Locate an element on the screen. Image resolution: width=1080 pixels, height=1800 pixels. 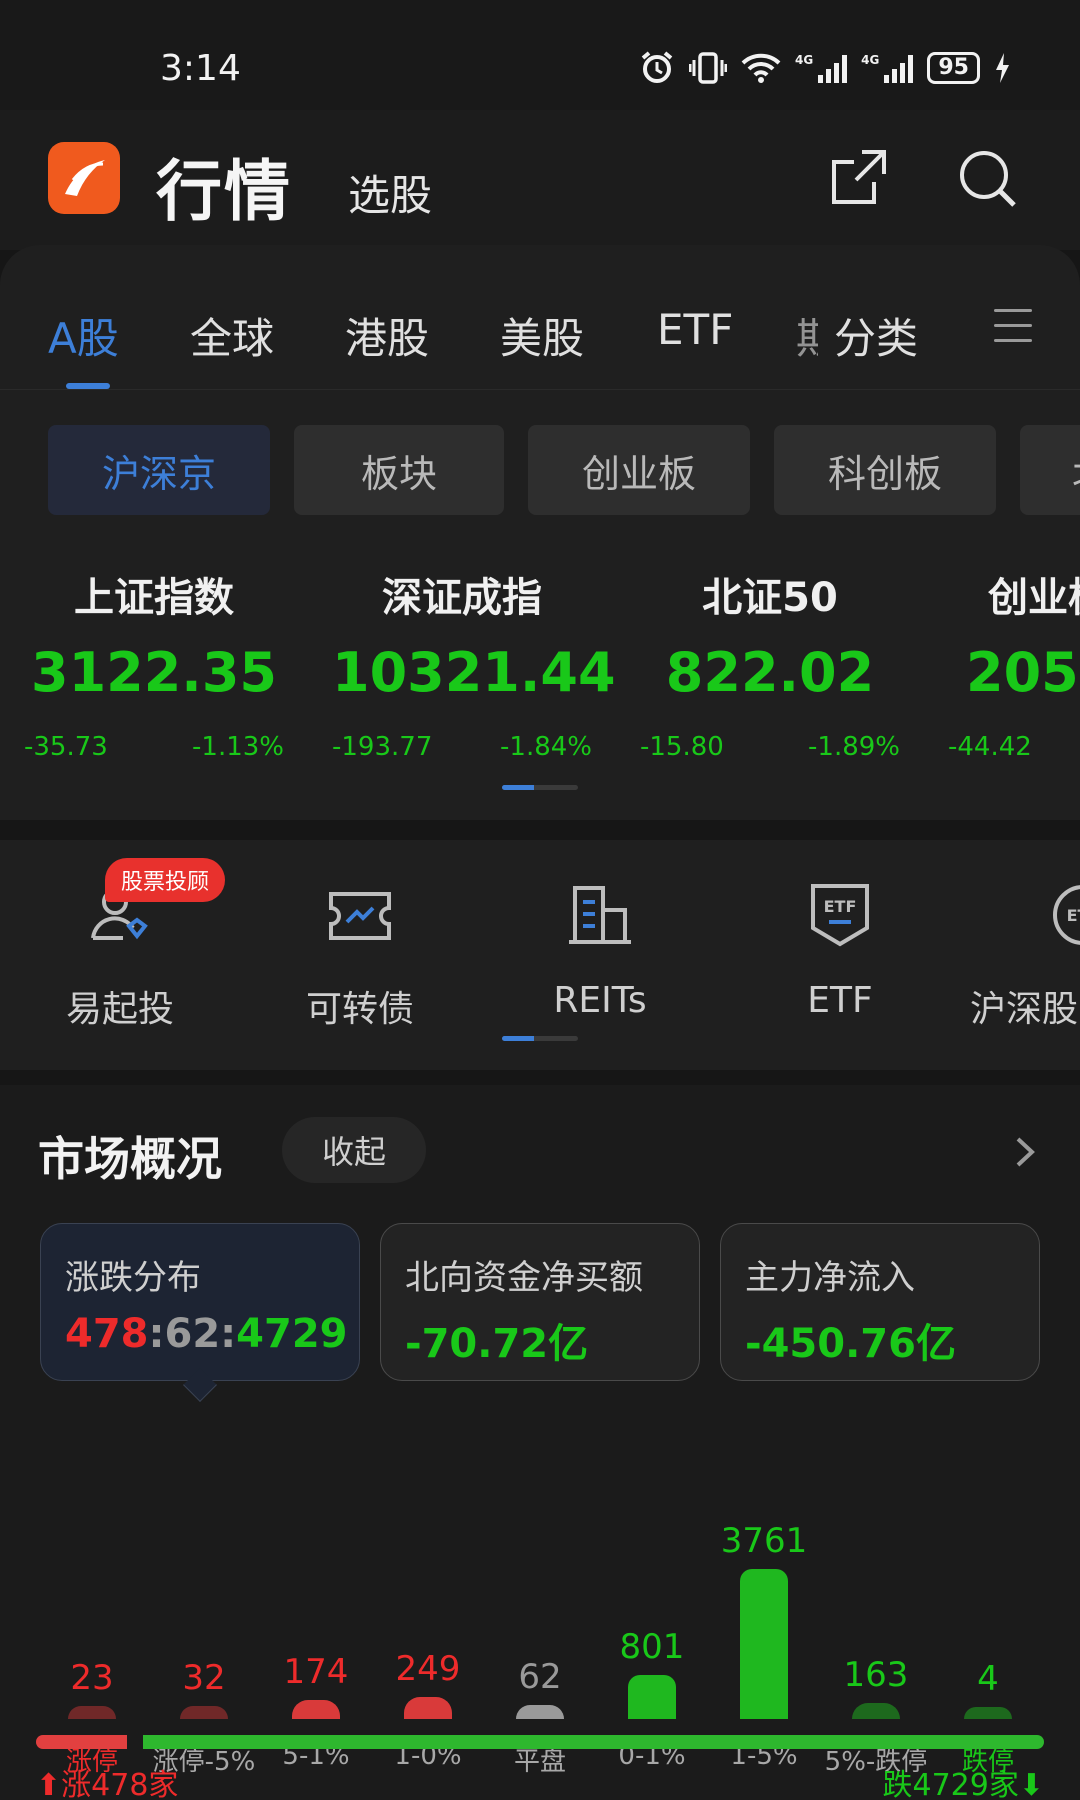
rise-ratio is located at coordinates (82, 1742).